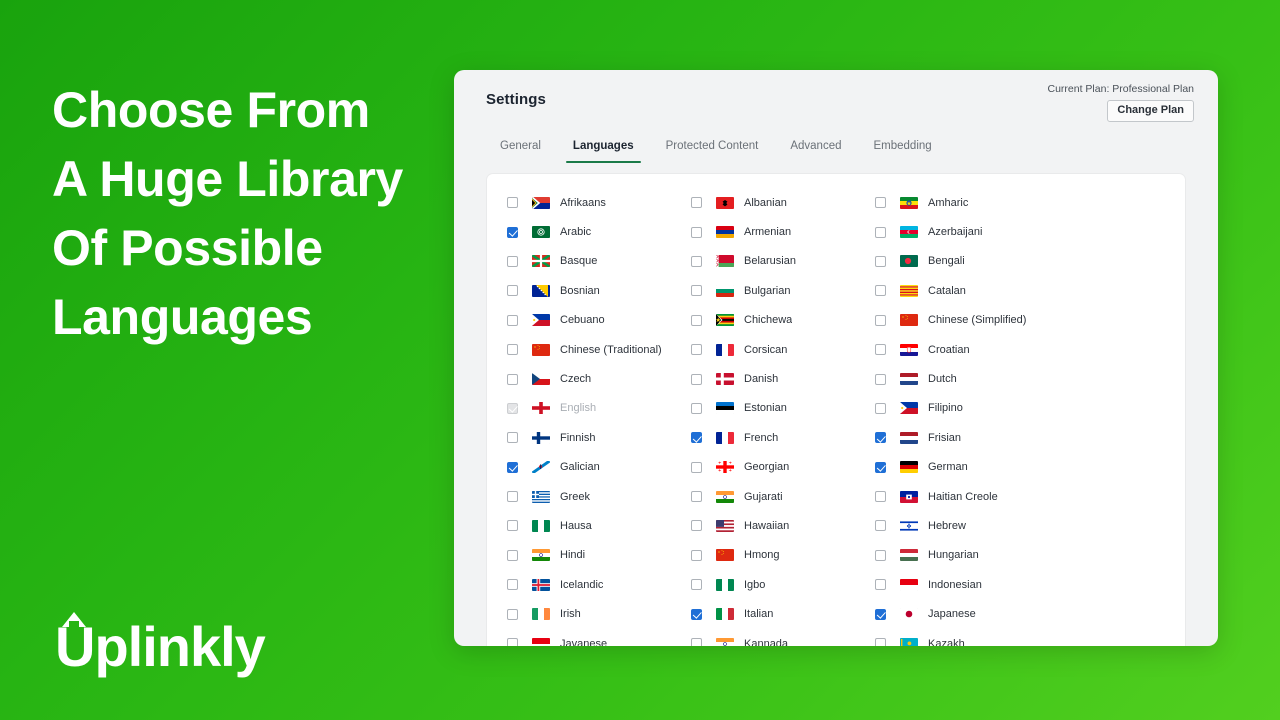 This screenshot has height=720, width=1280. I want to click on change-plan-button: Change Plan, so click(1150, 111).